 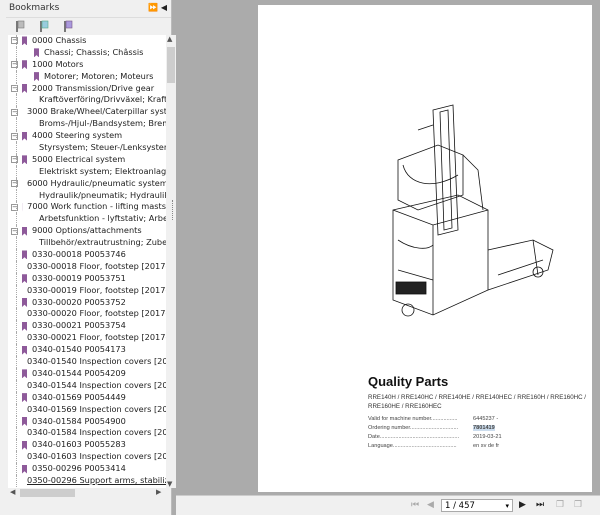 I want to click on bookmark-label: 0340-01540 P0054173, so click(x=79, y=349).